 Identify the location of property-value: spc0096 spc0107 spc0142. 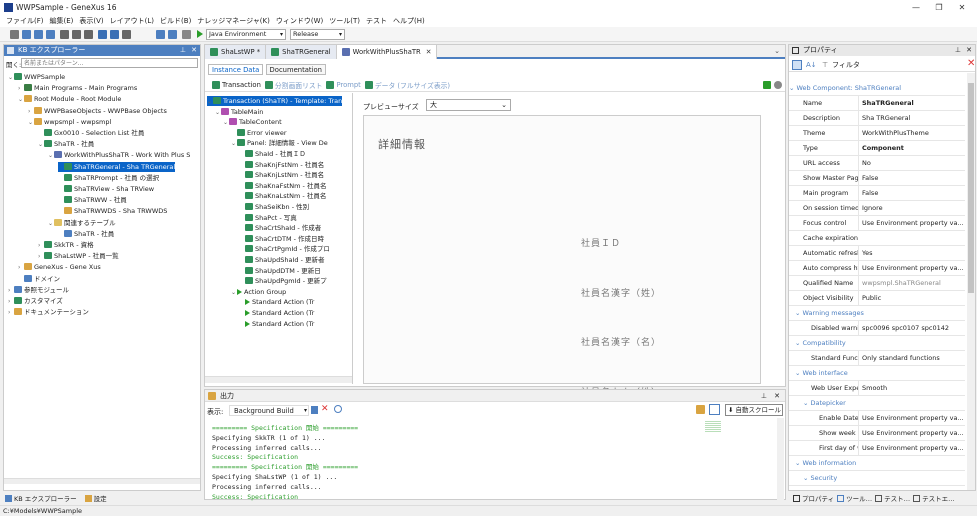
(910, 328).